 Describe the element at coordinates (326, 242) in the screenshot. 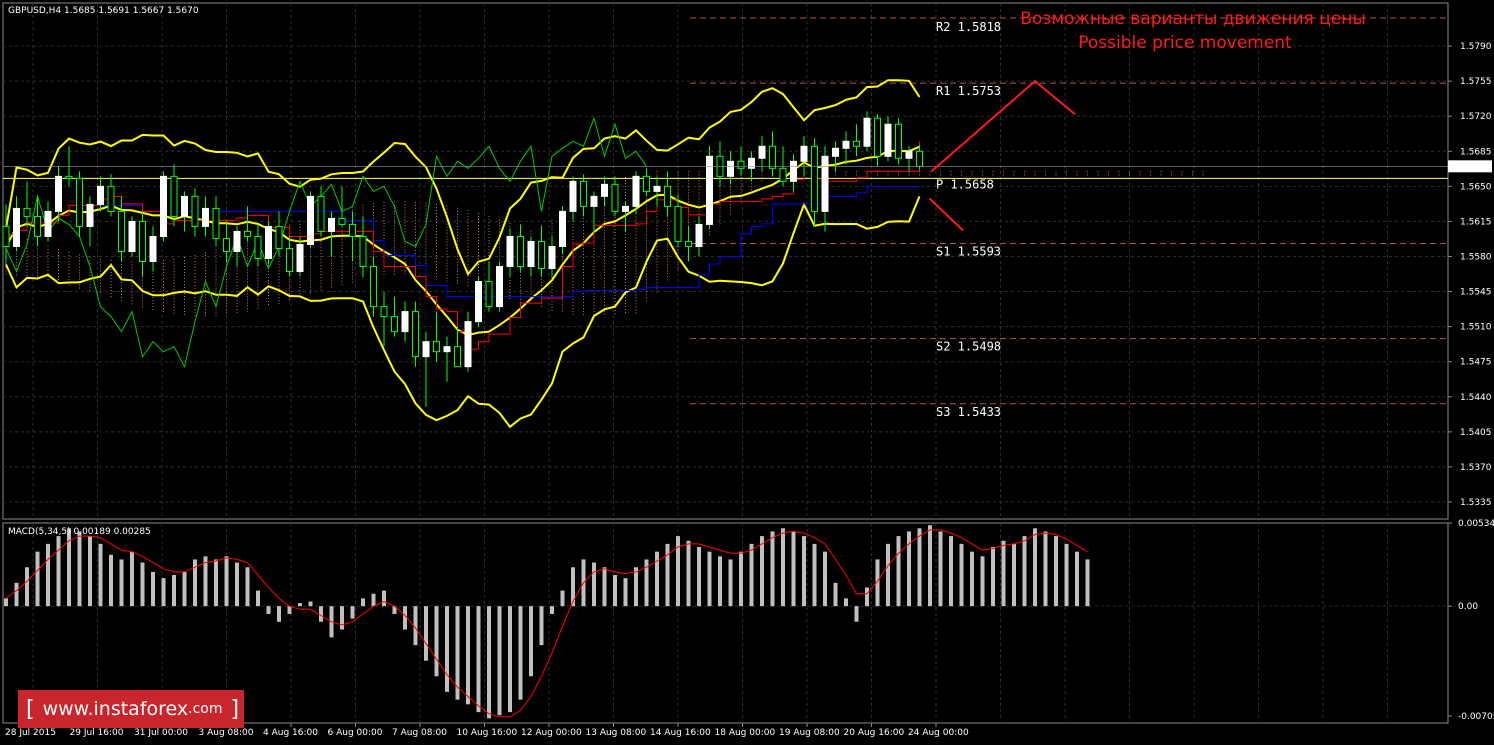

I see `chikou-line` at that location.